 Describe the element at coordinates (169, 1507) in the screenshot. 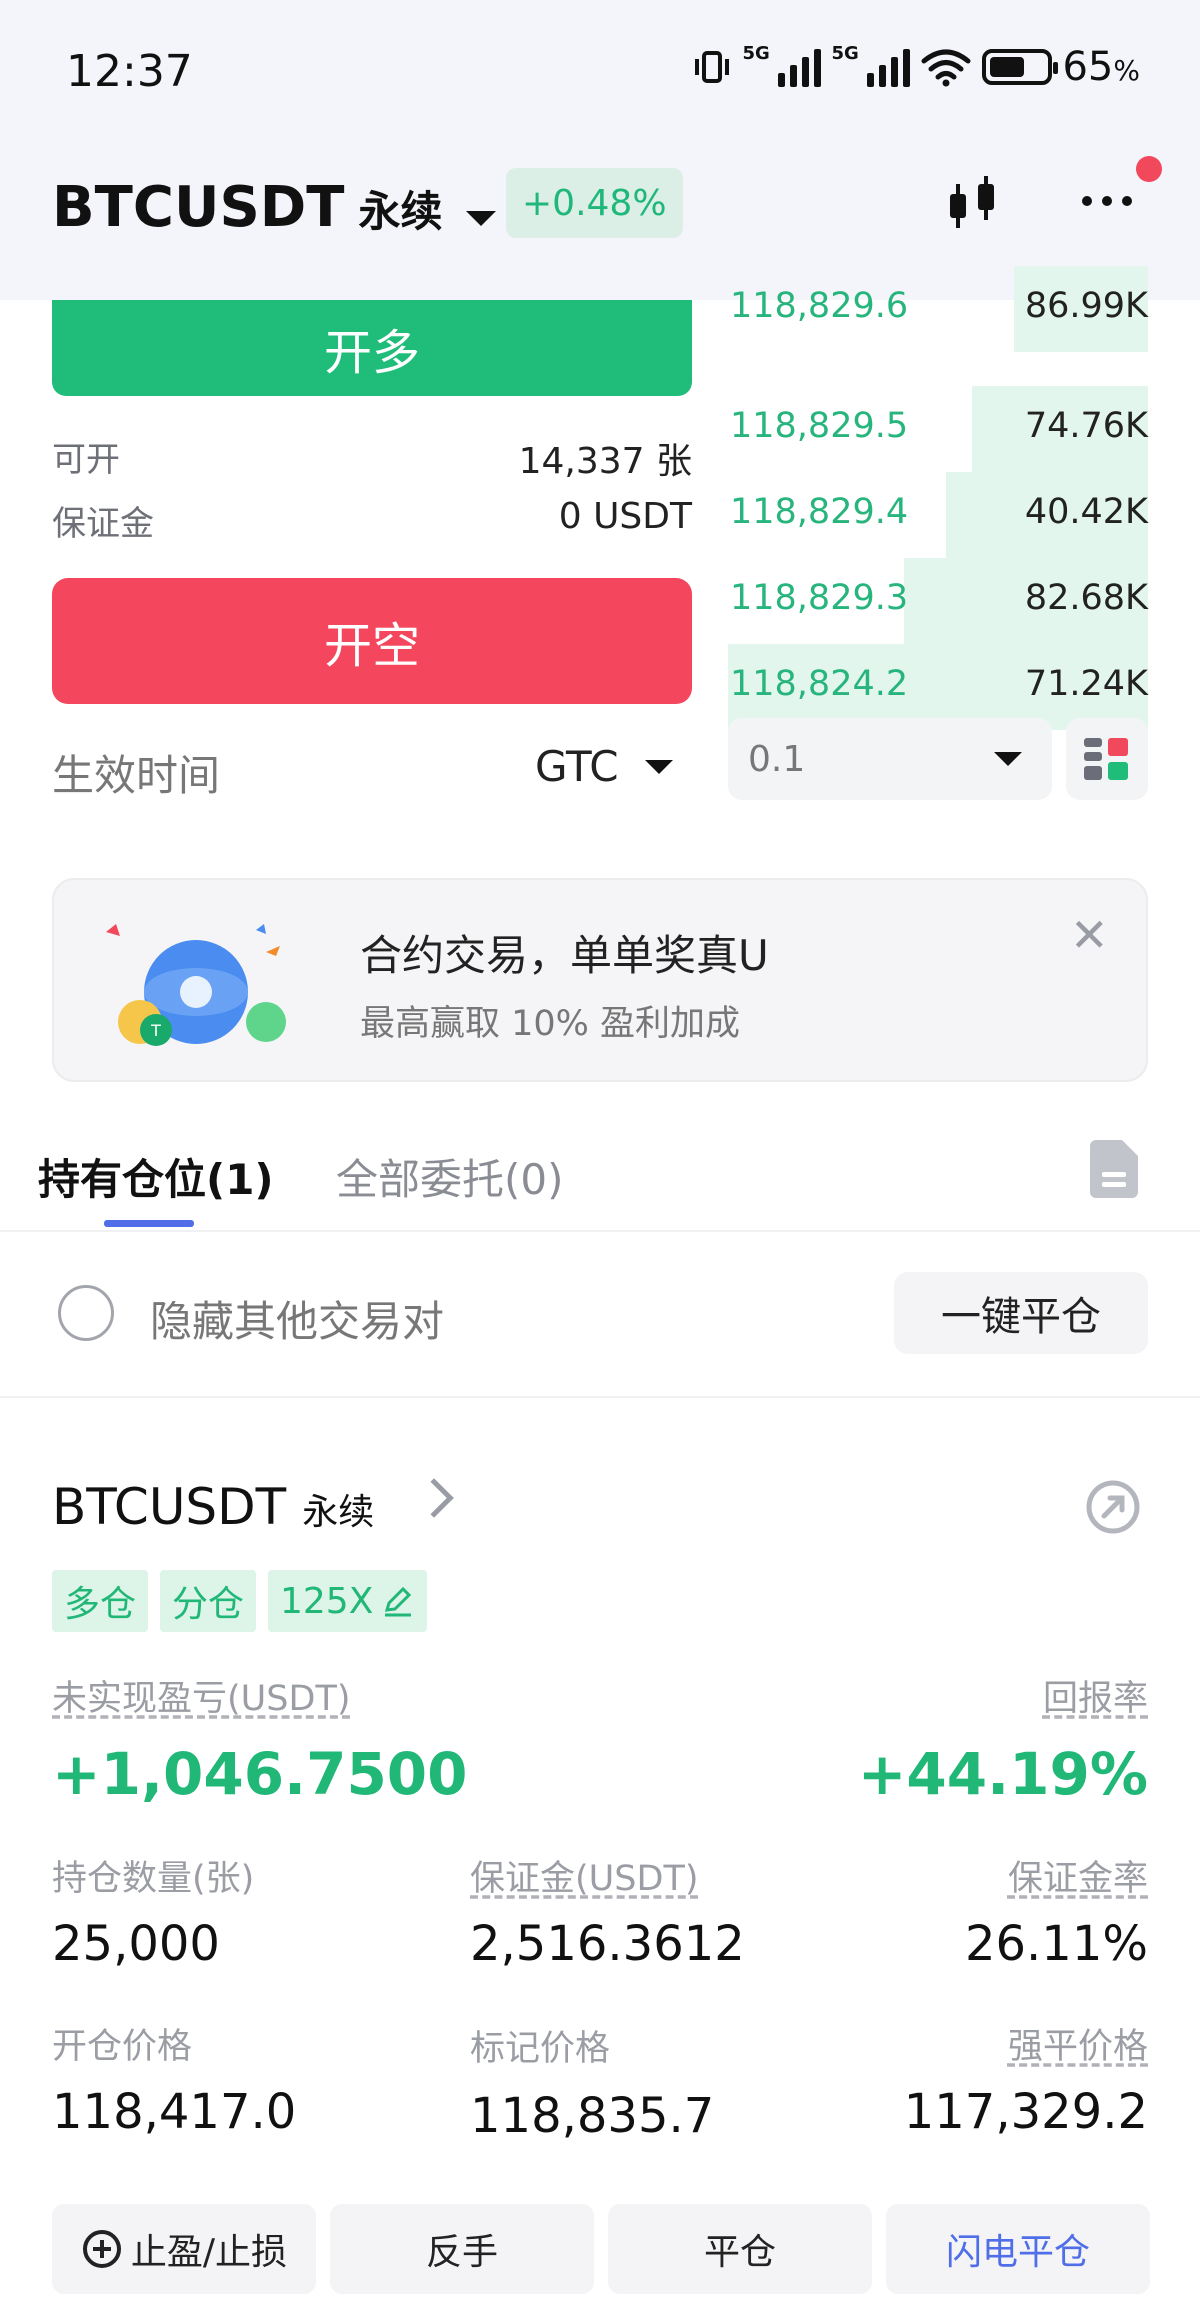

I see `position-pair-name: BTCUSDT` at that location.